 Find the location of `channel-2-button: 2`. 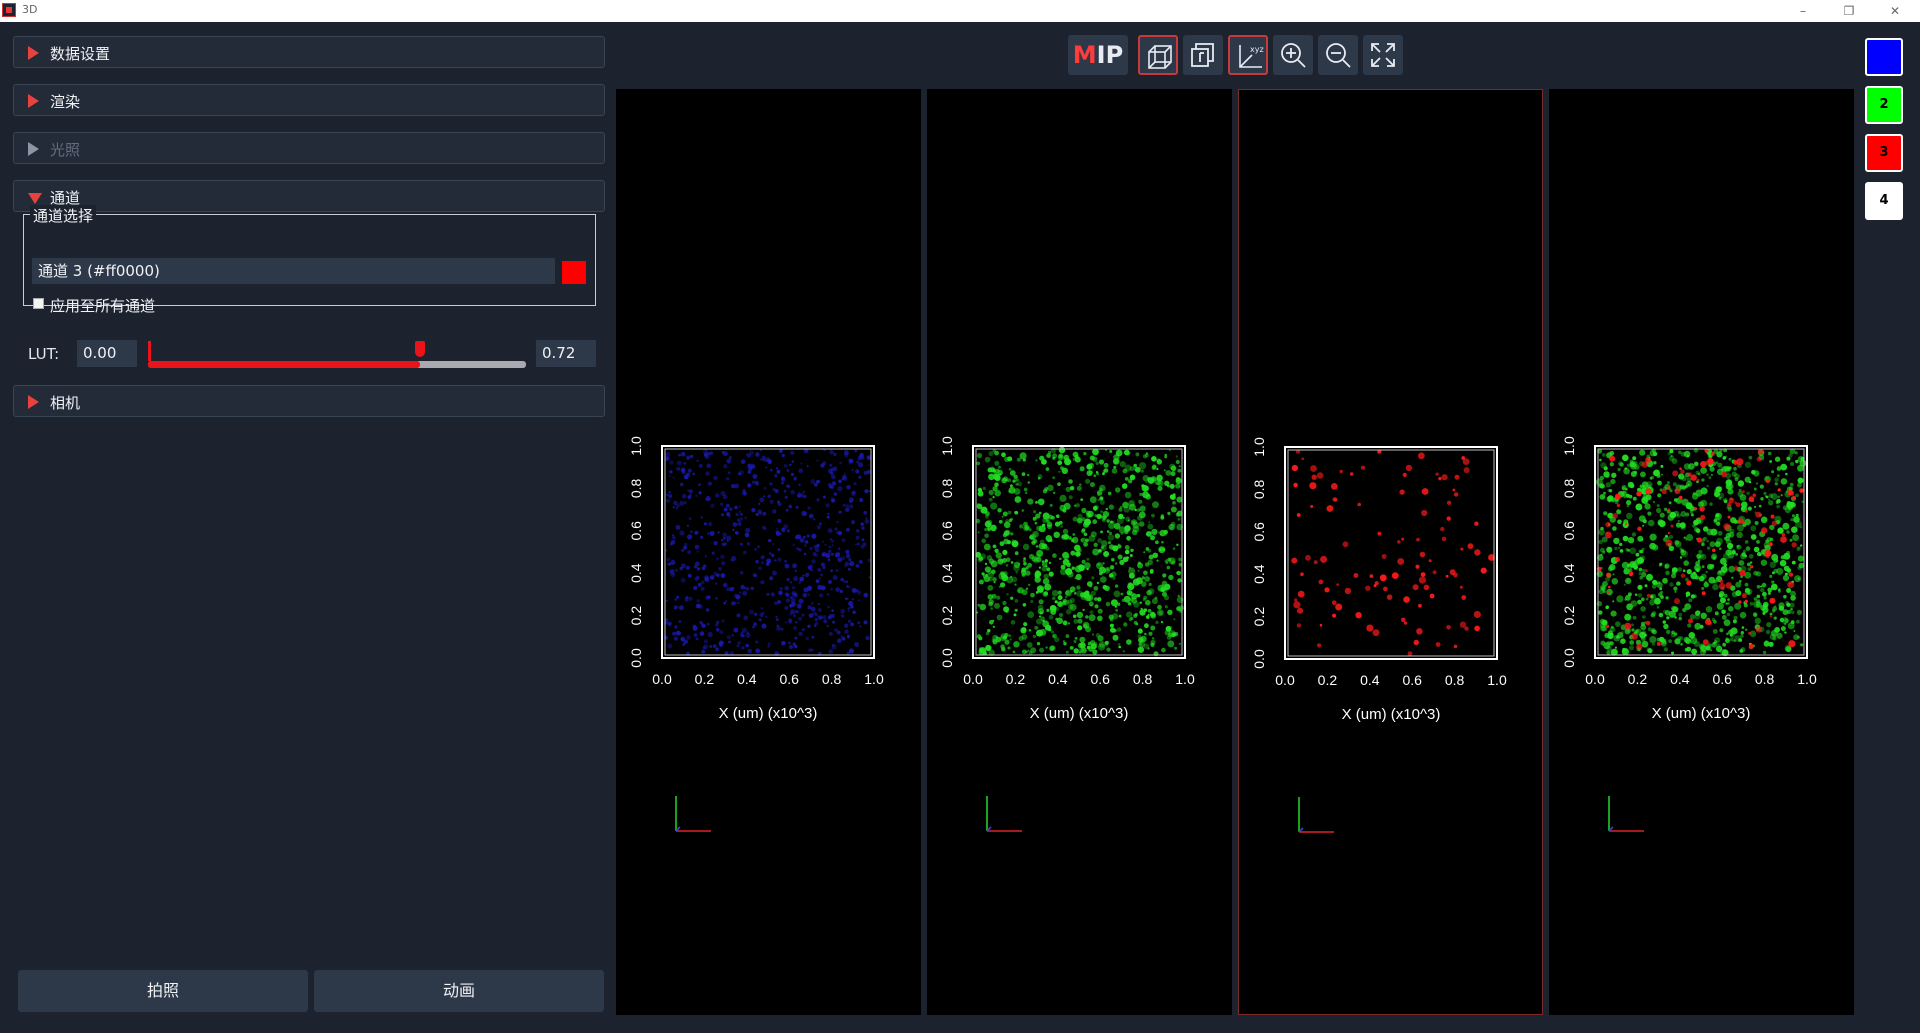

channel-2-button: 2 is located at coordinates (1884, 105).